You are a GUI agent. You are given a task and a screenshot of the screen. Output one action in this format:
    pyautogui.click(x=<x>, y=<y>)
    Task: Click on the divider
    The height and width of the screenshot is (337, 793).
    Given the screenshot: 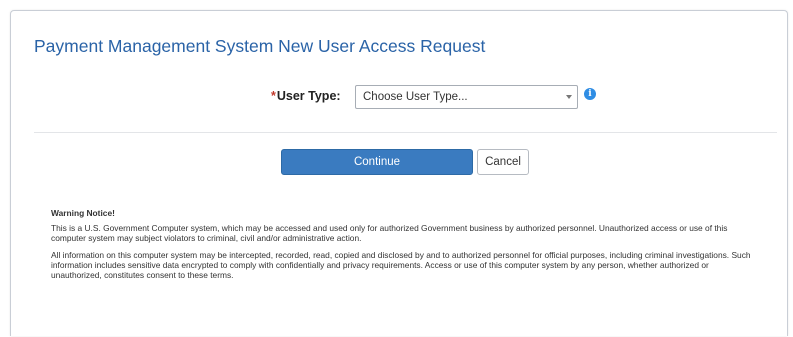 What is the action you would take?
    pyautogui.click(x=405, y=132)
    